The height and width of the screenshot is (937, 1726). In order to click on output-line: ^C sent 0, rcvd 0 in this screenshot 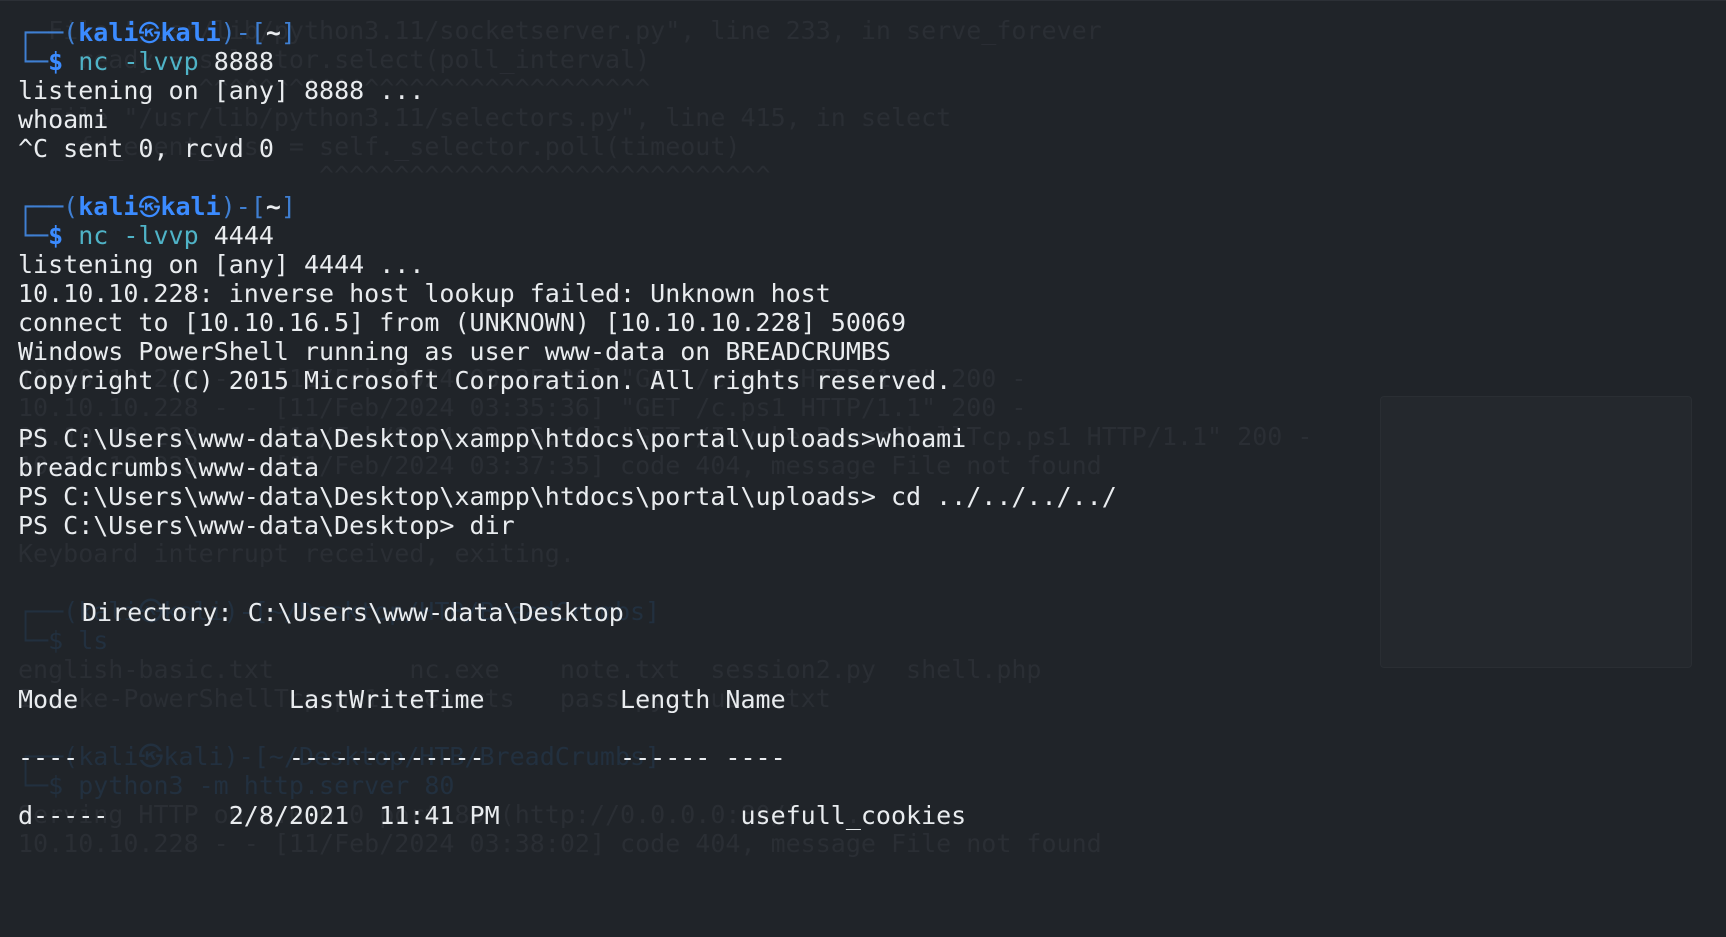, I will do `click(146, 148)`.